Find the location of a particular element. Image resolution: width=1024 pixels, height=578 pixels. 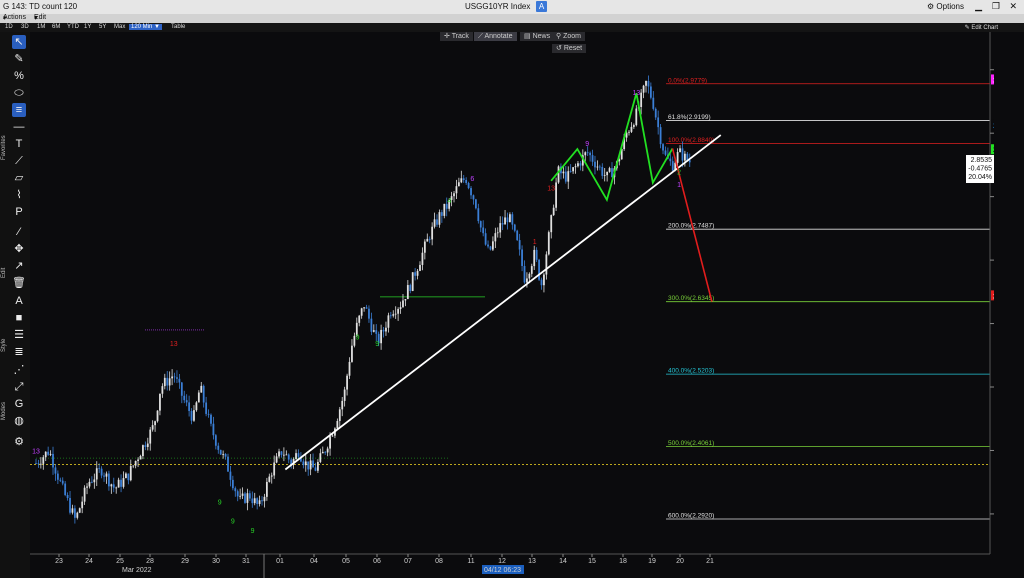

x-tick-label: 06 is located at coordinates (377, 561).